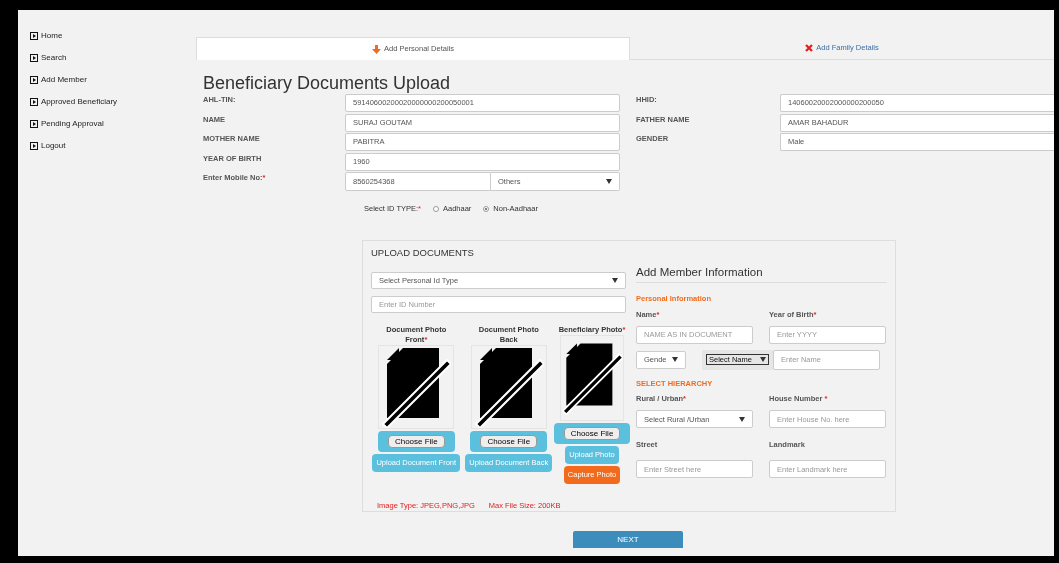  What do you see at coordinates (113, 146) in the screenshot?
I see `sidebar-item: Logout` at bounding box center [113, 146].